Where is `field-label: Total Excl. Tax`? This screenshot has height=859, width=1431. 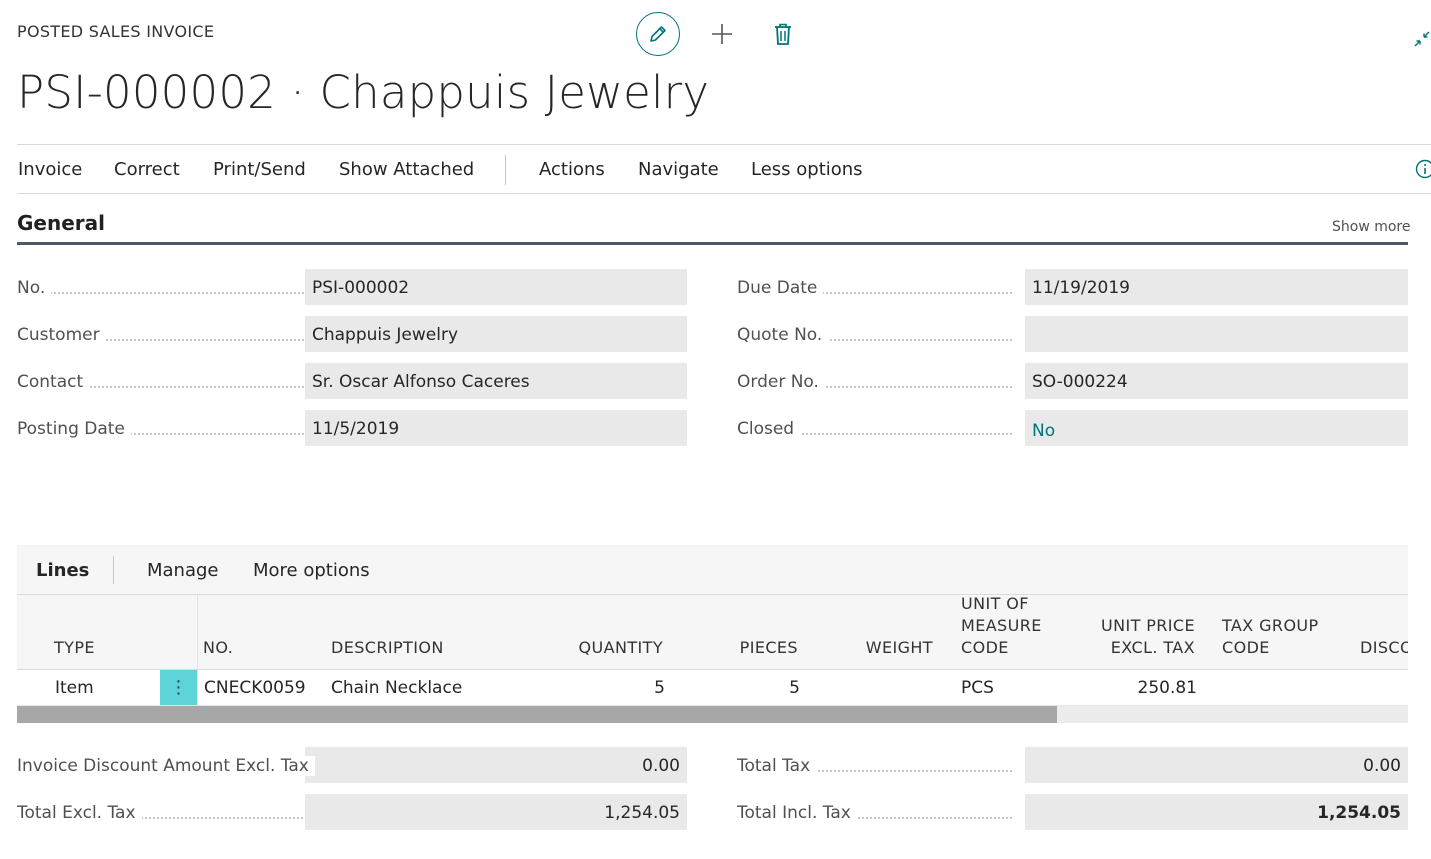 field-label: Total Excl. Tax is located at coordinates (79, 813).